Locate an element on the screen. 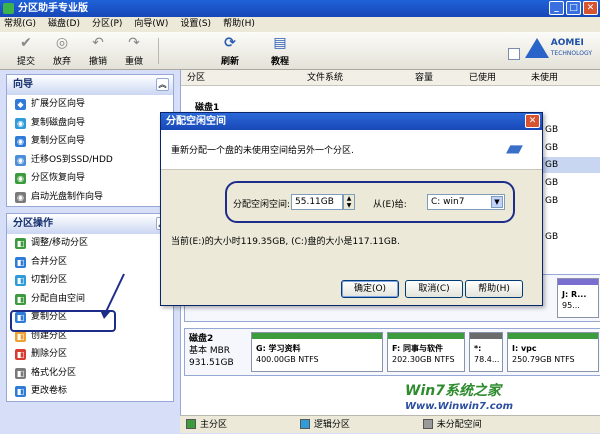 The width and height of the screenshot is (600, 434). disk2-info: 磁盘2 基本 MBR 931.51GB is located at coordinates (211, 351).